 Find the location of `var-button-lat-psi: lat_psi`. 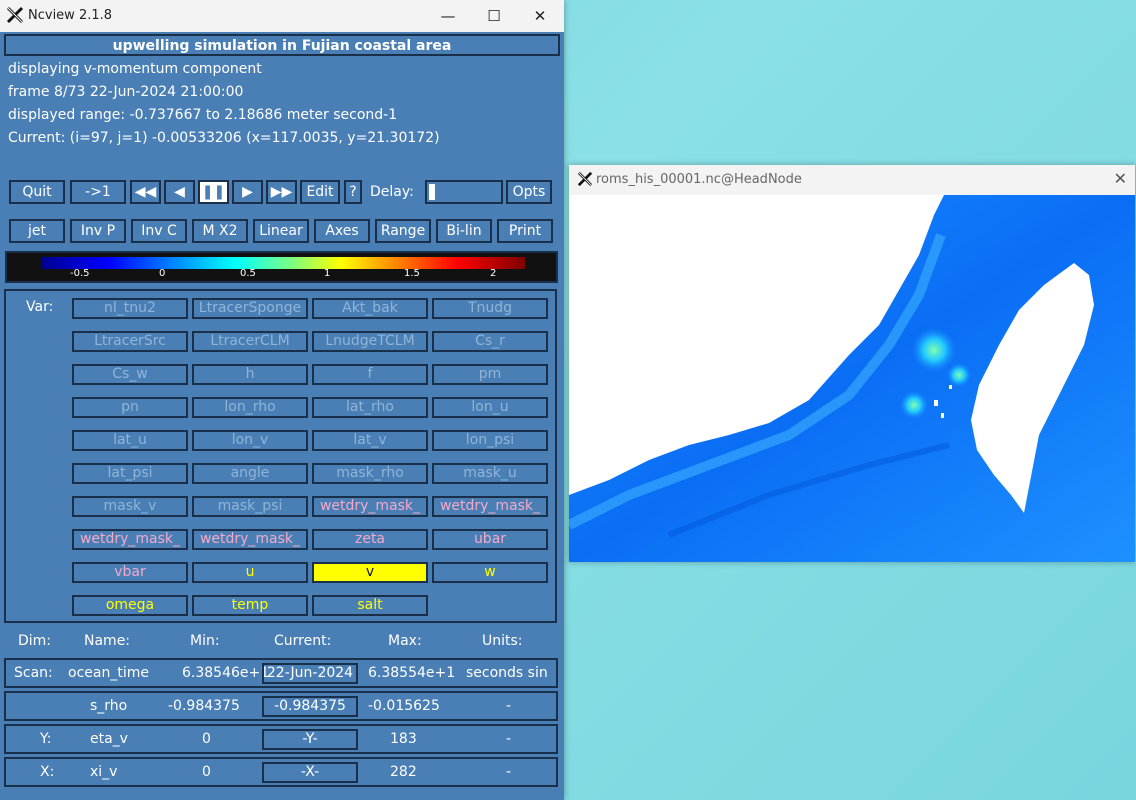

var-button-lat-psi: lat_psi is located at coordinates (130, 473).